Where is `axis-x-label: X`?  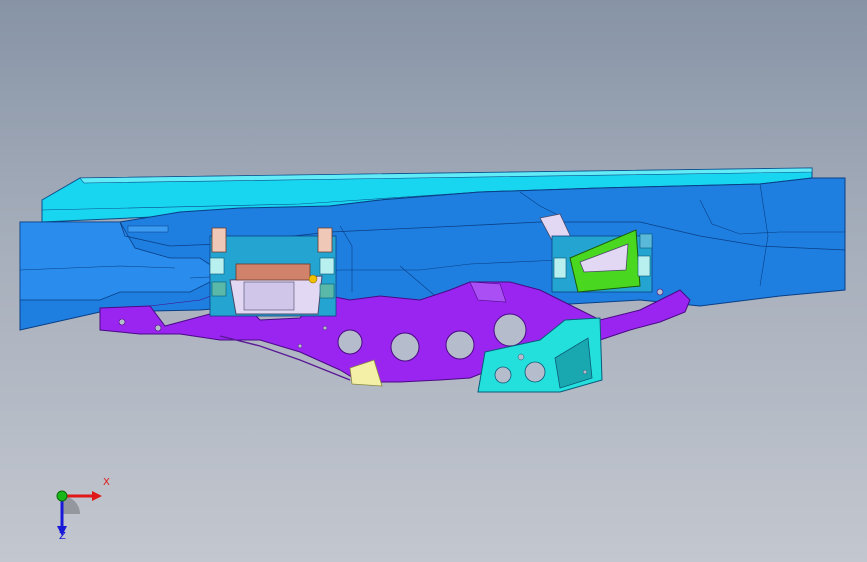 axis-x-label: X is located at coordinates (106, 482).